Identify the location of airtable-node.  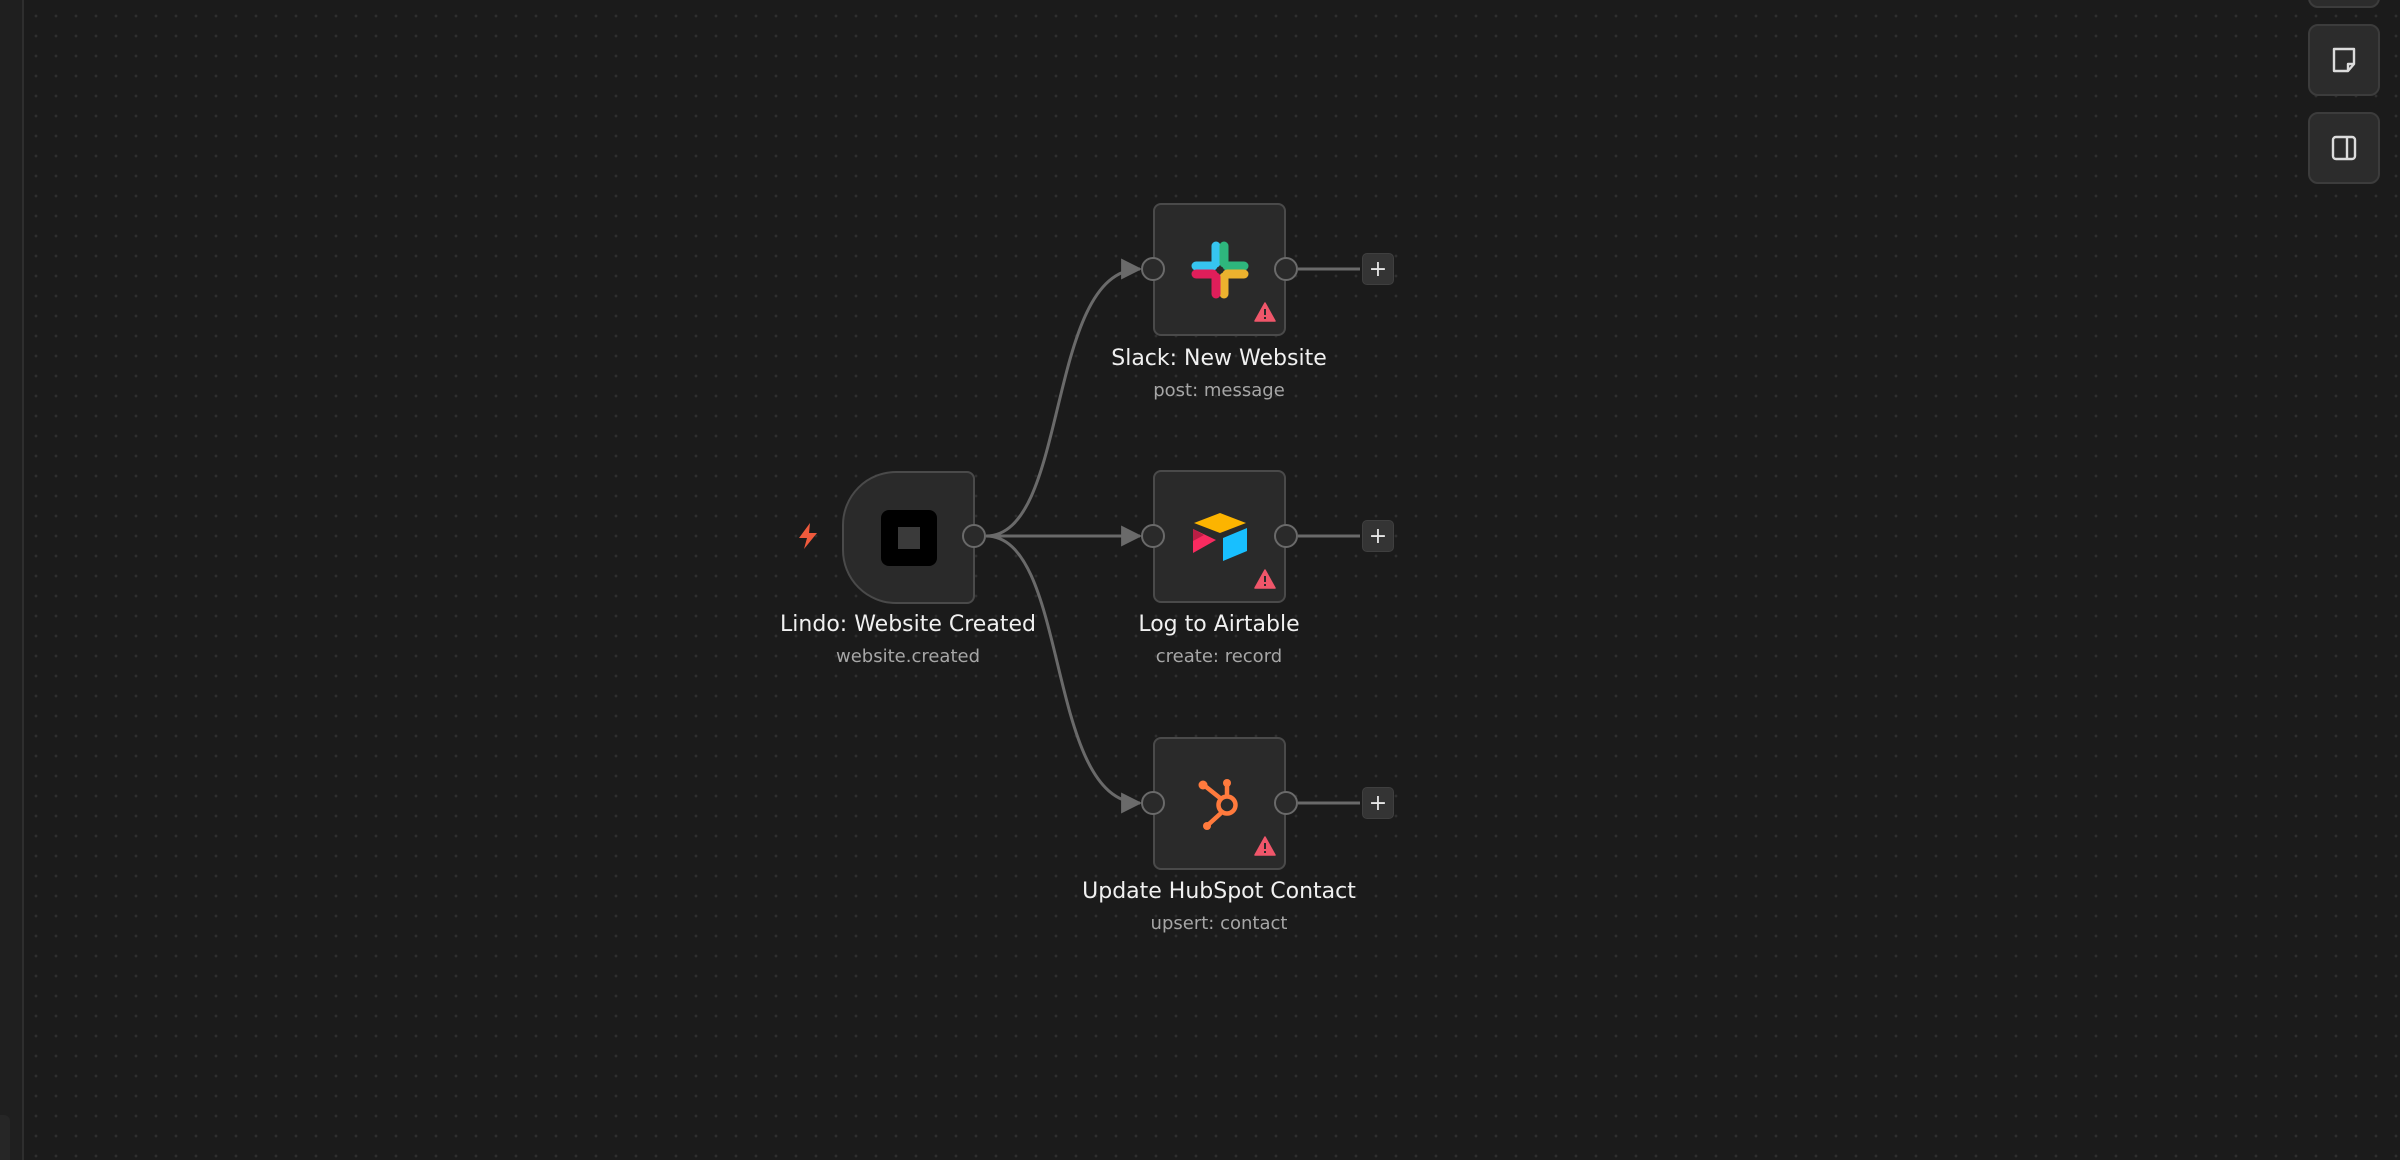
(1219, 536).